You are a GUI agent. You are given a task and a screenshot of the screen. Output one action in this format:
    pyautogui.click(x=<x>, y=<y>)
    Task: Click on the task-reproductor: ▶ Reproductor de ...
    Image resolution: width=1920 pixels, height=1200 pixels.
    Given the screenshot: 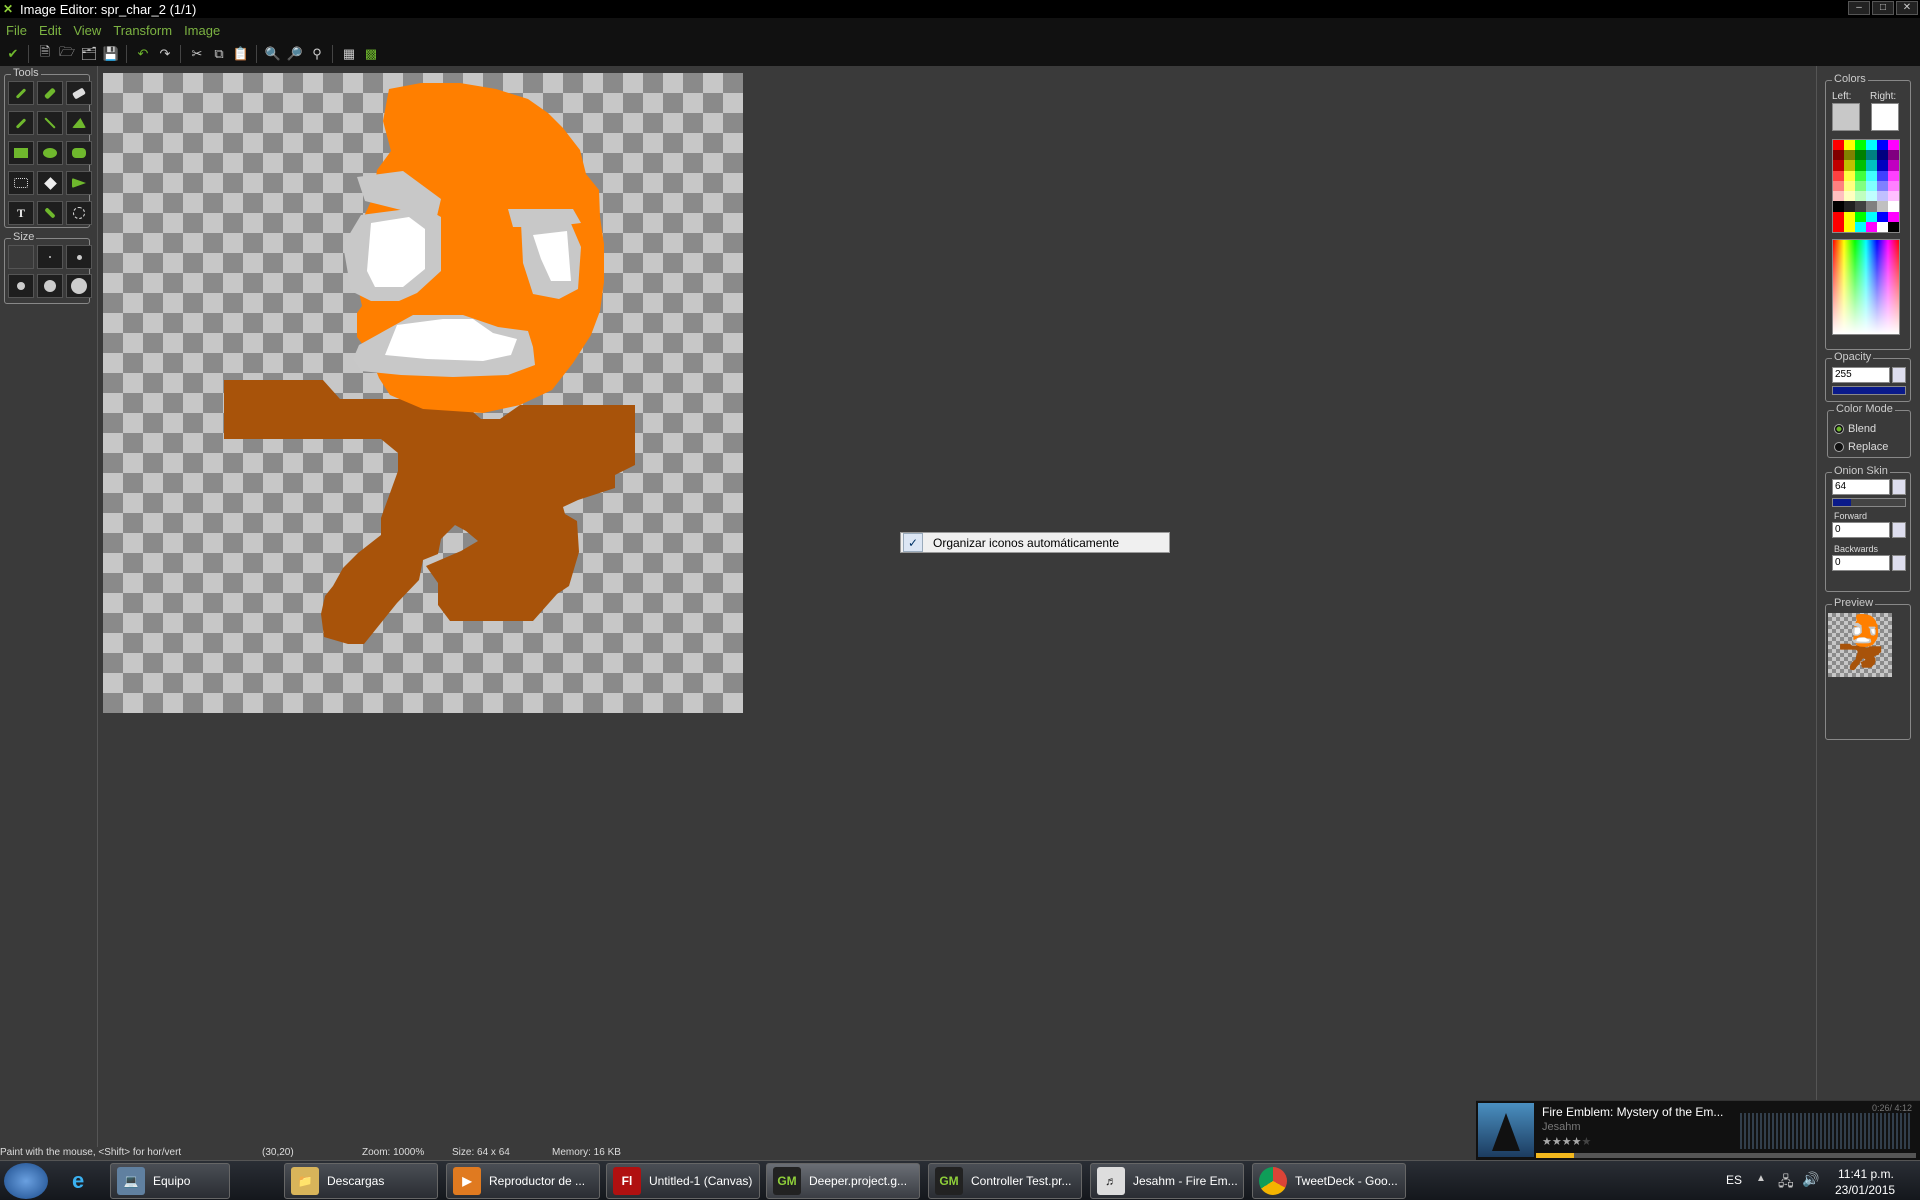 What is the action you would take?
    pyautogui.click(x=523, y=1181)
    